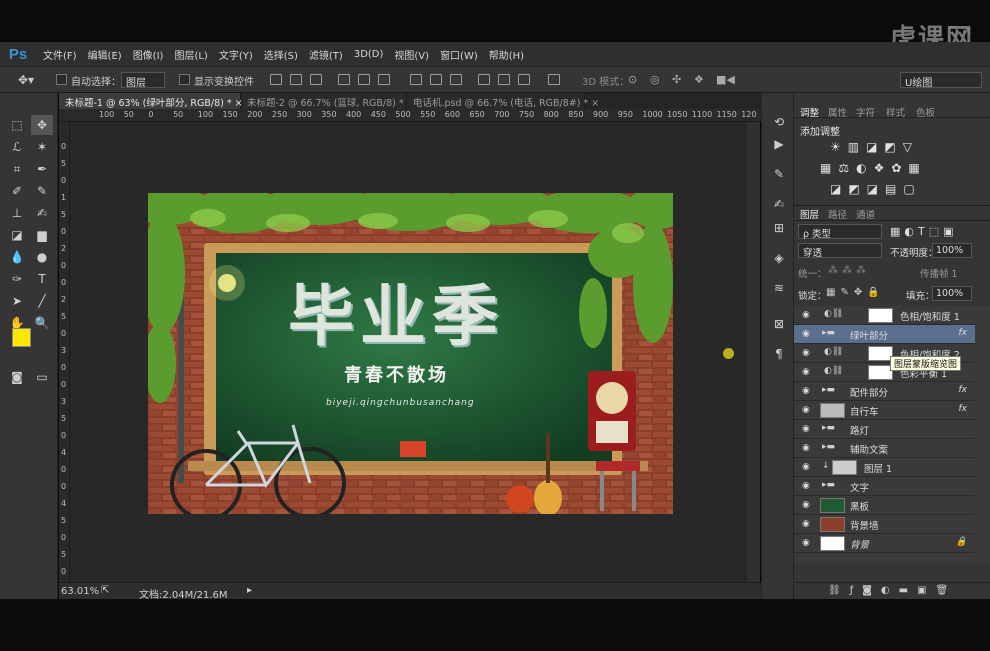  Describe the element at coordinates (42, 279) in the screenshot. I see `type-tool-icon: T` at that location.